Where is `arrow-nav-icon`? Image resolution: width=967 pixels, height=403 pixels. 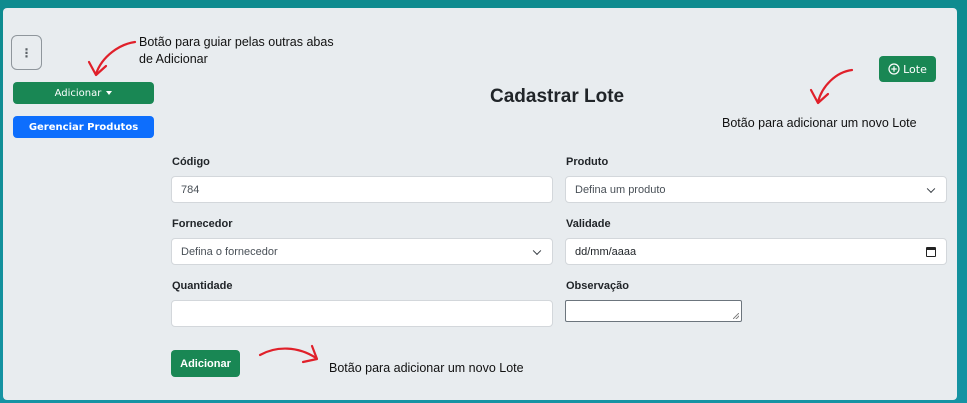
arrow-nav-icon is located at coordinates (112, 58).